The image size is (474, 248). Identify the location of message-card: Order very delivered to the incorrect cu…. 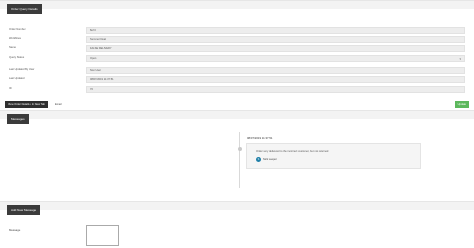
(333, 156).